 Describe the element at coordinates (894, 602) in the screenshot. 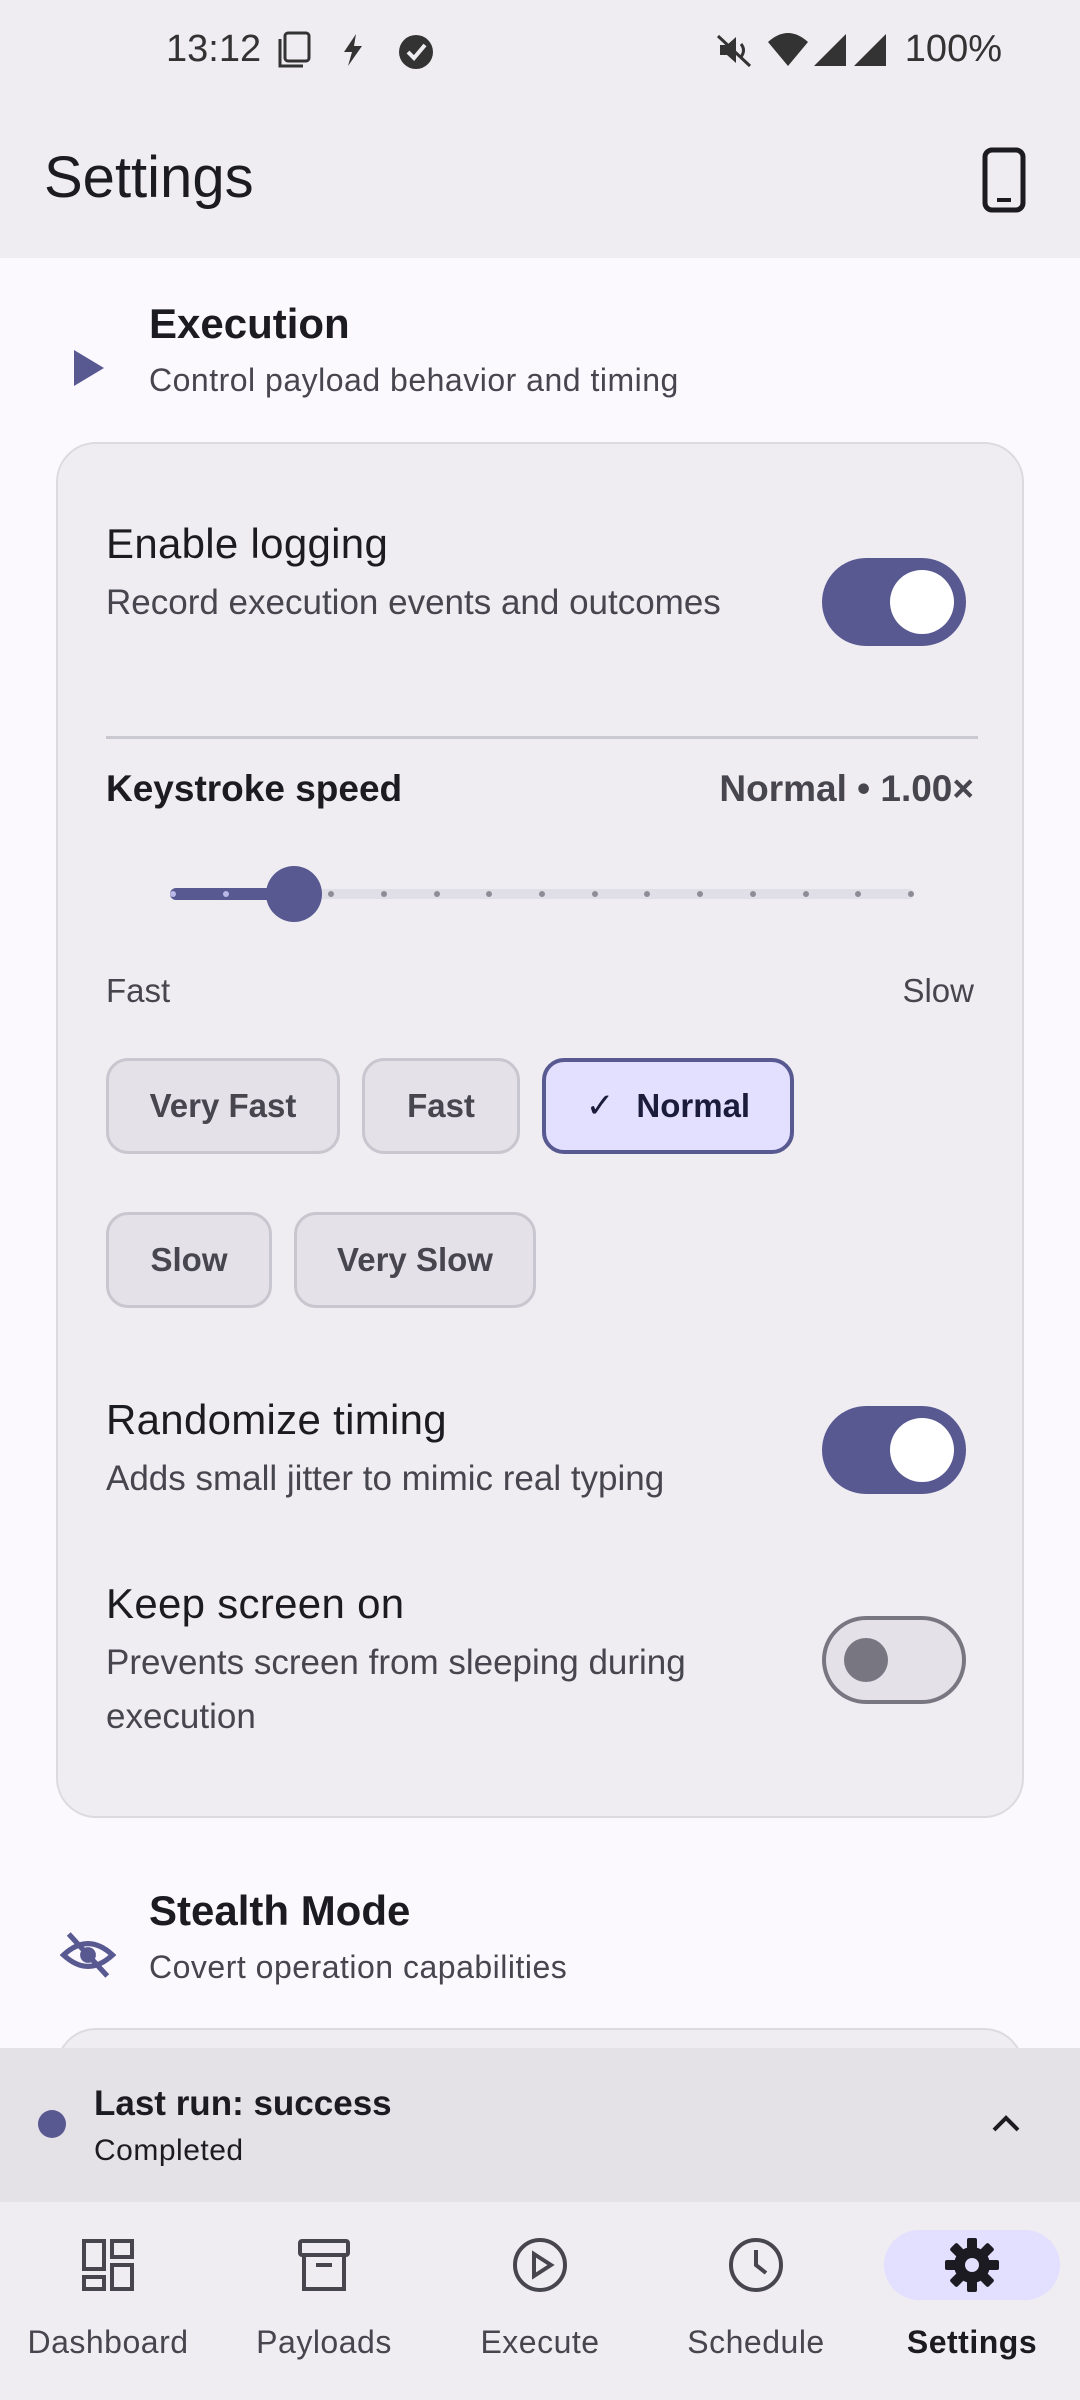

I see `logging-switch` at that location.